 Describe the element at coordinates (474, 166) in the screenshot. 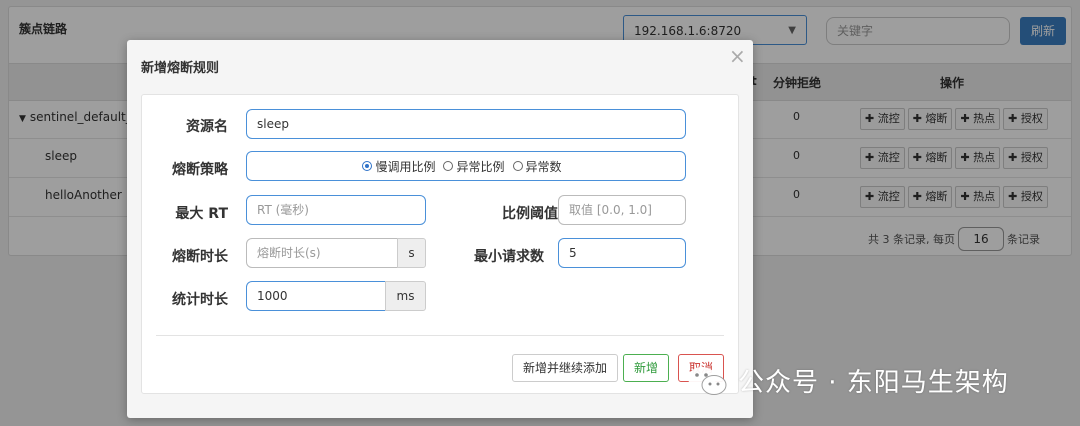

I see `strategy-option-error-ratio: 异常比例` at that location.